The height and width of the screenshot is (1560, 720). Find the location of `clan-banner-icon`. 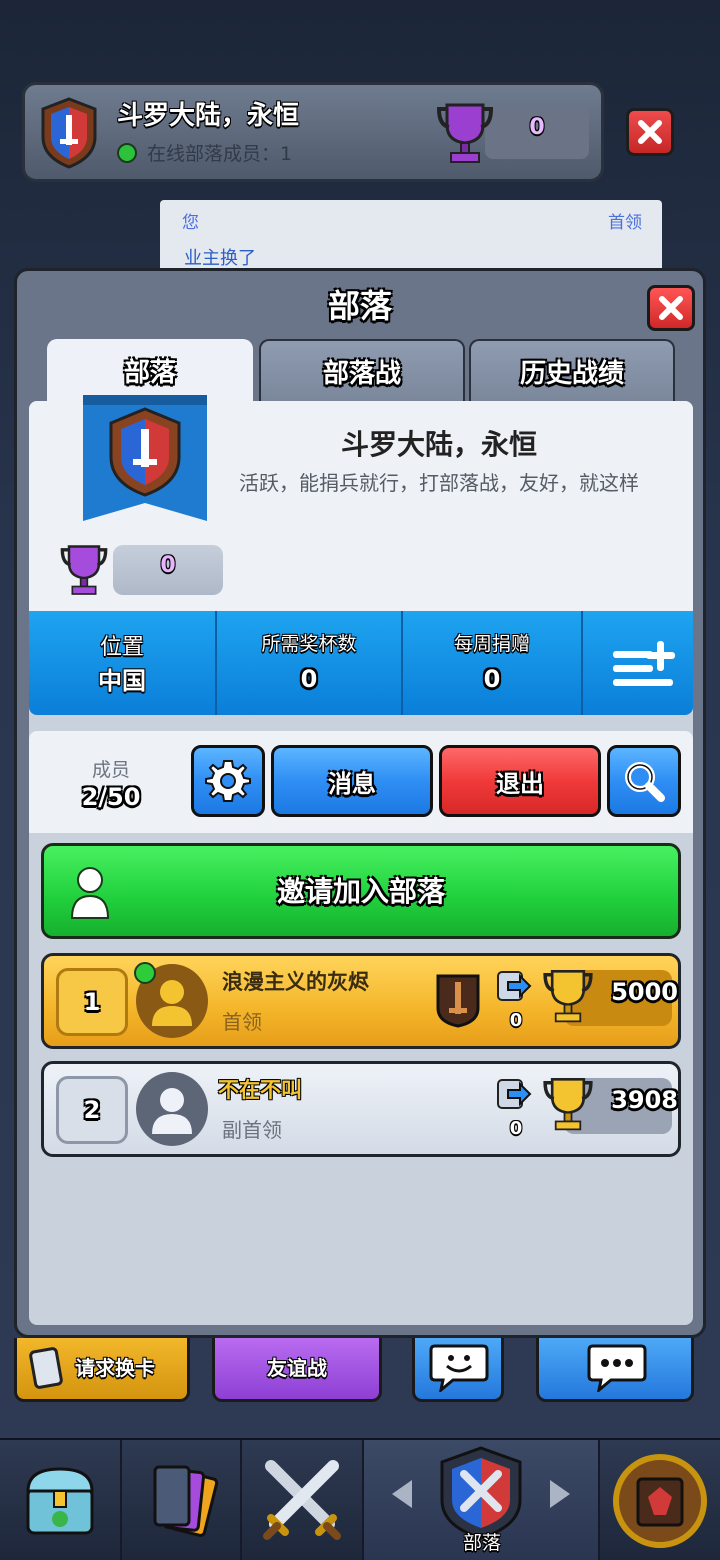

clan-banner-icon is located at coordinates (145, 458).